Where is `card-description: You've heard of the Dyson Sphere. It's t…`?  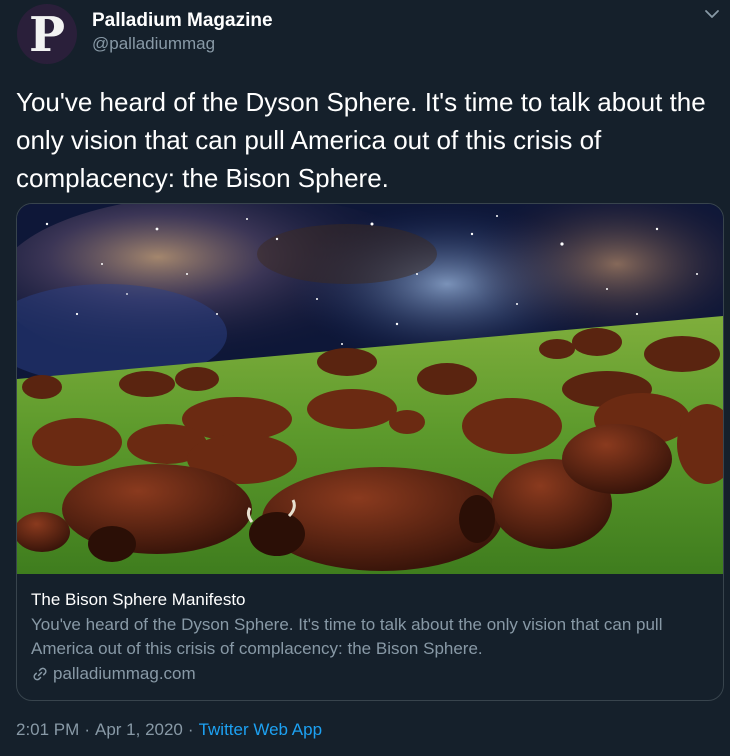
card-description: You've heard of the Dyson Sphere. It's t… is located at coordinates (347, 636).